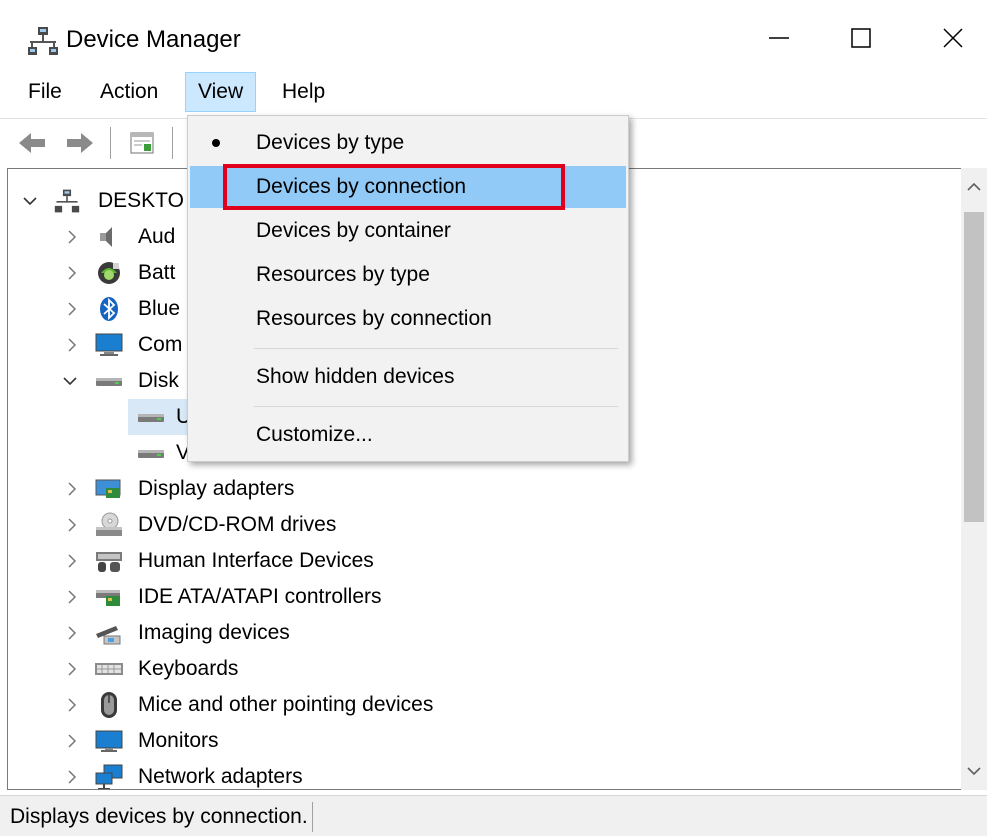 This screenshot has height=836, width=987. Describe the element at coordinates (109, 669) in the screenshot. I see `keyboard-icon` at that location.